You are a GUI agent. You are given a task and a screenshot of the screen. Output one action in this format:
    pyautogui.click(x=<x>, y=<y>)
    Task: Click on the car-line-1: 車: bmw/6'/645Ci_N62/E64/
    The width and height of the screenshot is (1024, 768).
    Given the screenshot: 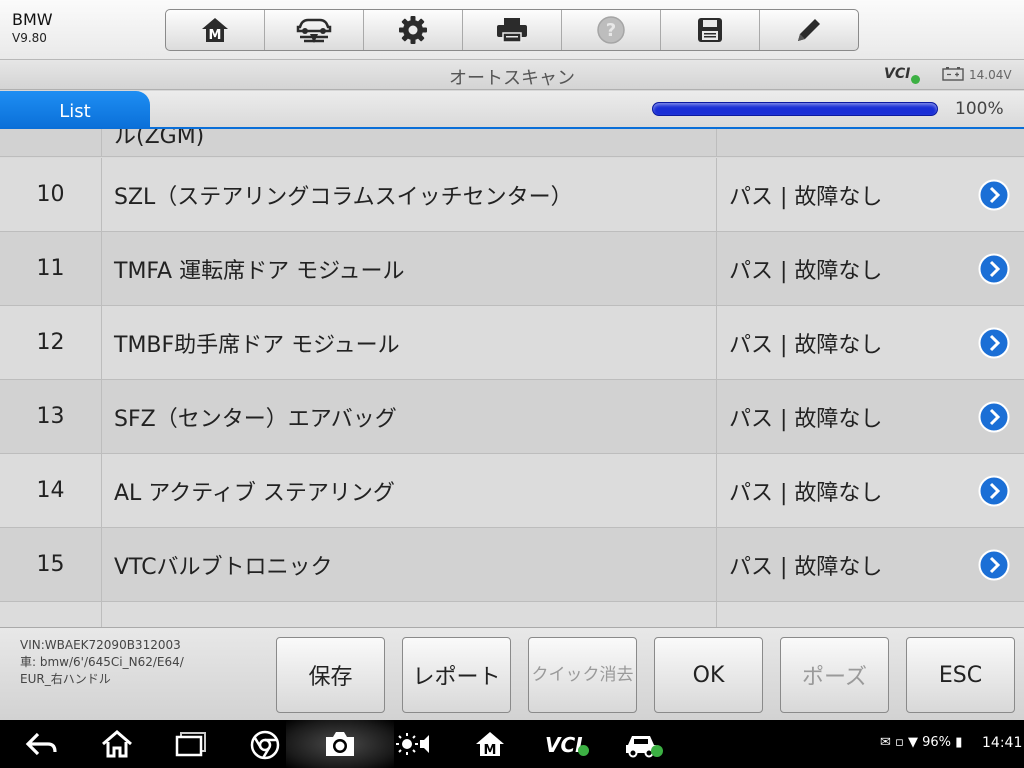 What is the action you would take?
    pyautogui.click(x=102, y=662)
    